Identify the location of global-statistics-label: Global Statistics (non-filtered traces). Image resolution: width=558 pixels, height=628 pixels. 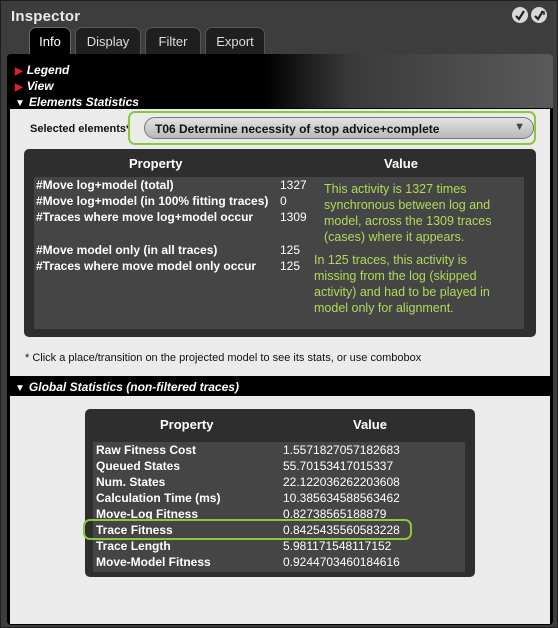
(133, 387).